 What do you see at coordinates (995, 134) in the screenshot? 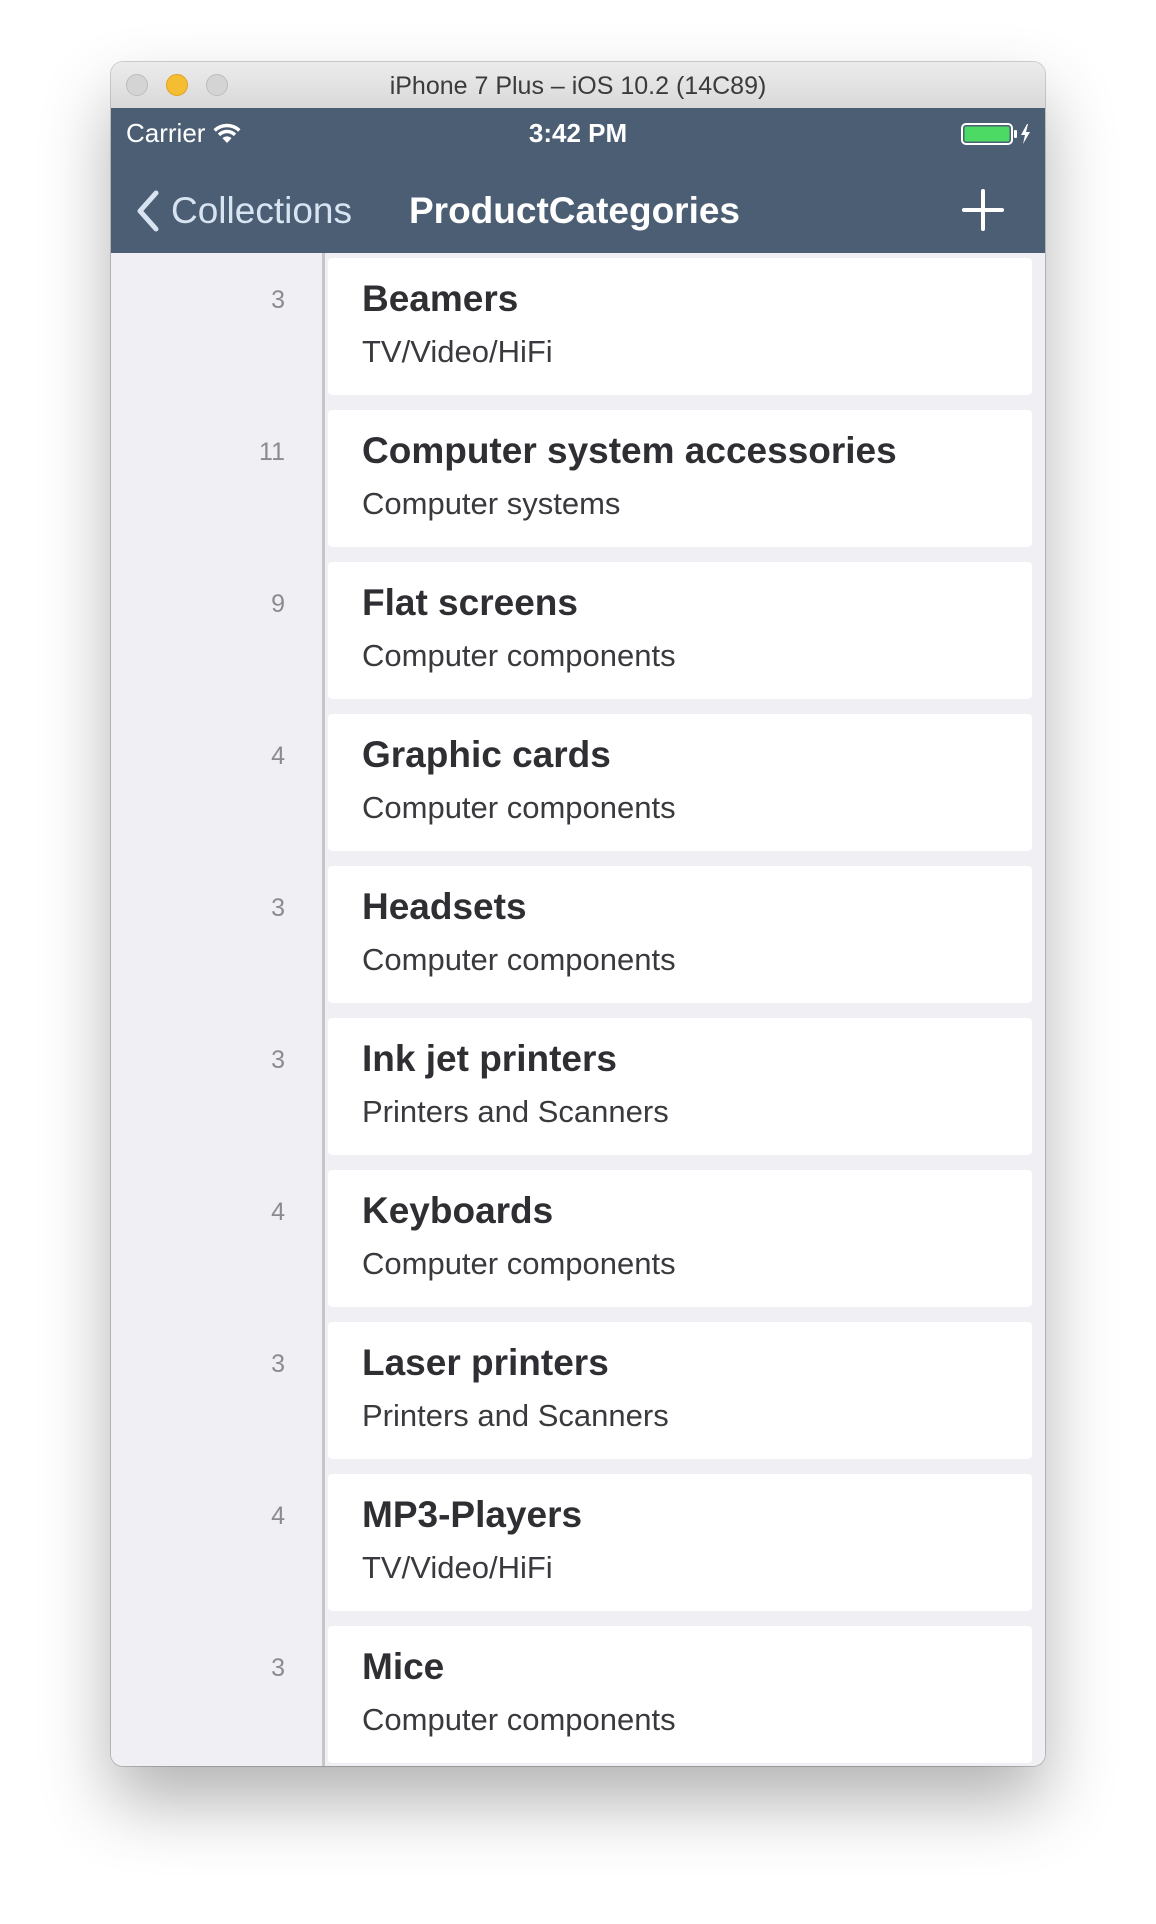
I see `battery-icon` at bounding box center [995, 134].